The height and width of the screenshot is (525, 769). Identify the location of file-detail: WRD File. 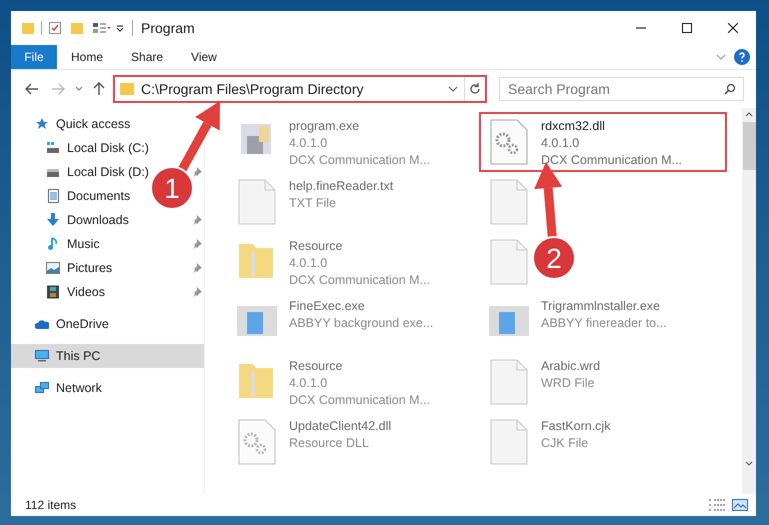
(568, 383).